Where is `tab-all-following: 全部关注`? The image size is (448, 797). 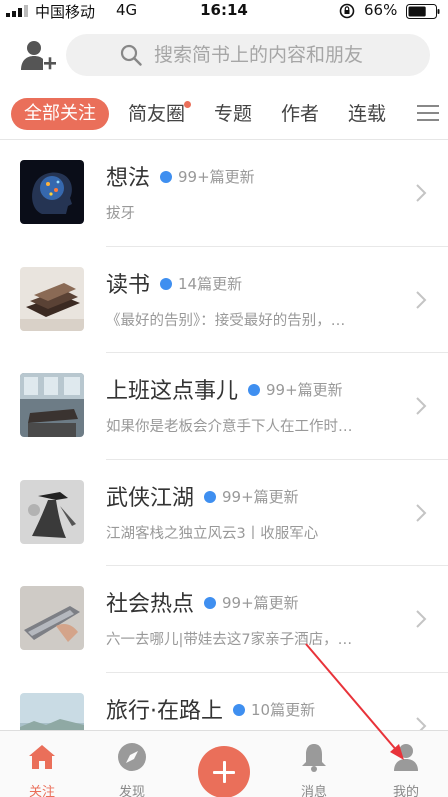
tab-all-following: 全部关注 is located at coordinates (60, 114).